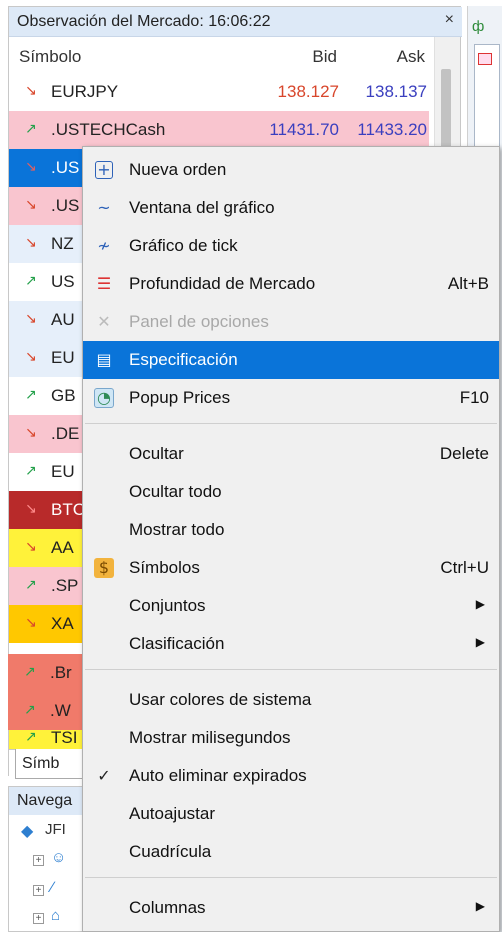  I want to click on symbol-name: EURJPY, so click(85, 91).